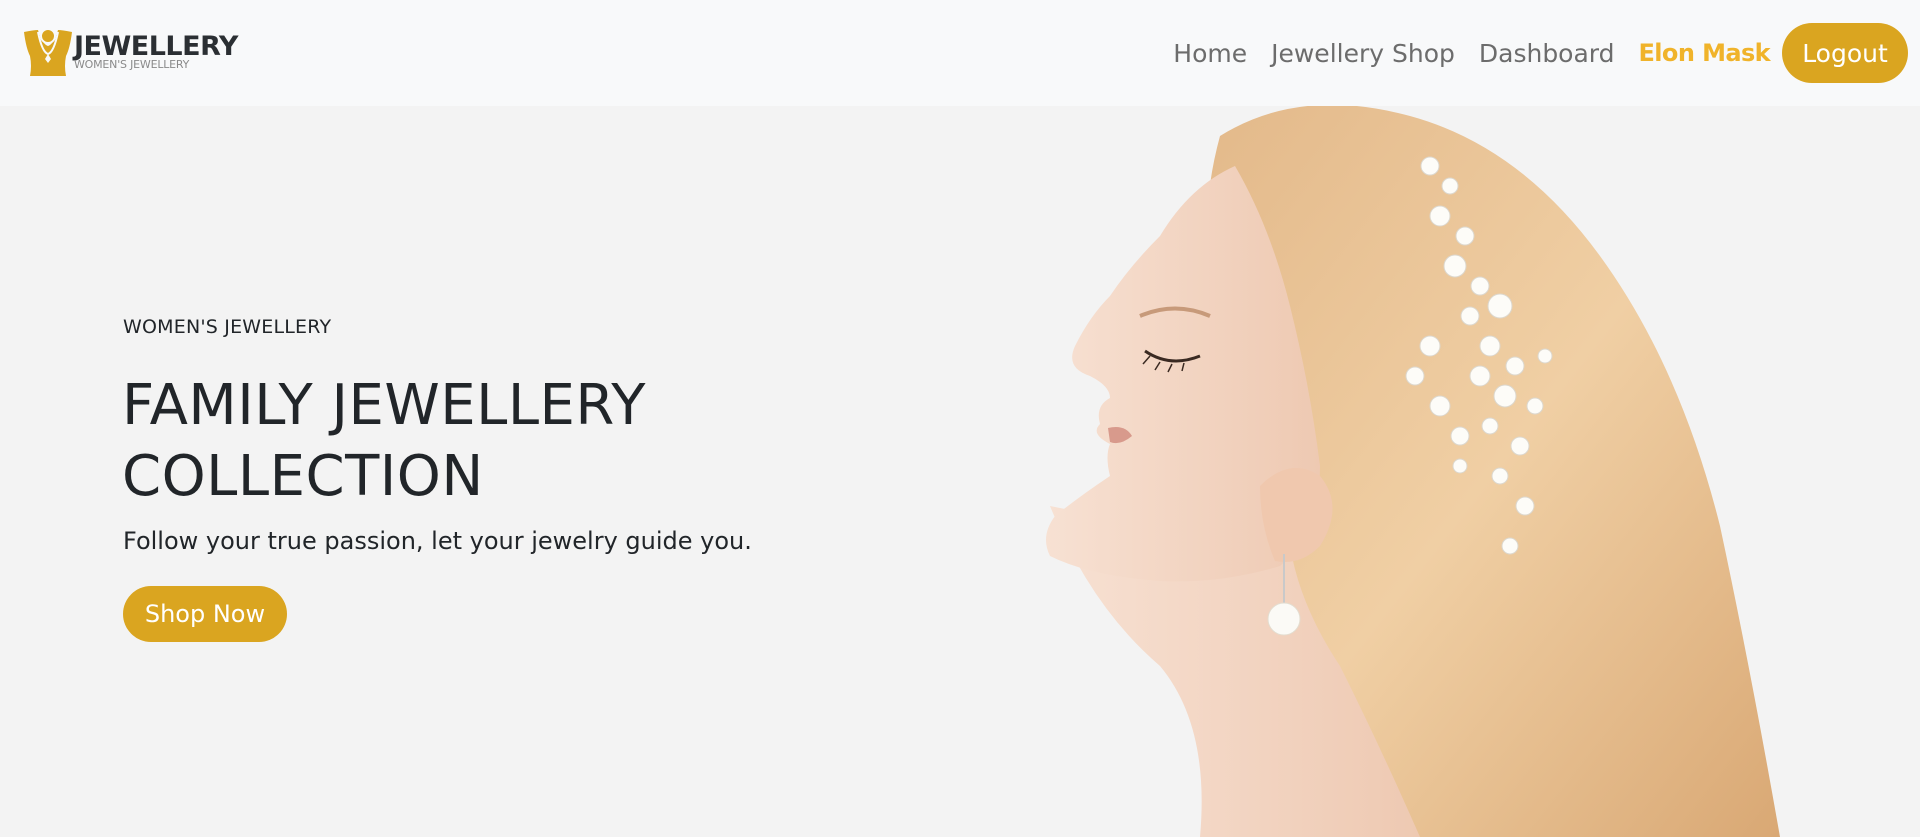 Image resolution: width=1920 pixels, height=837 pixels. I want to click on nav-dashboard-link: Dashboard, so click(1547, 53).